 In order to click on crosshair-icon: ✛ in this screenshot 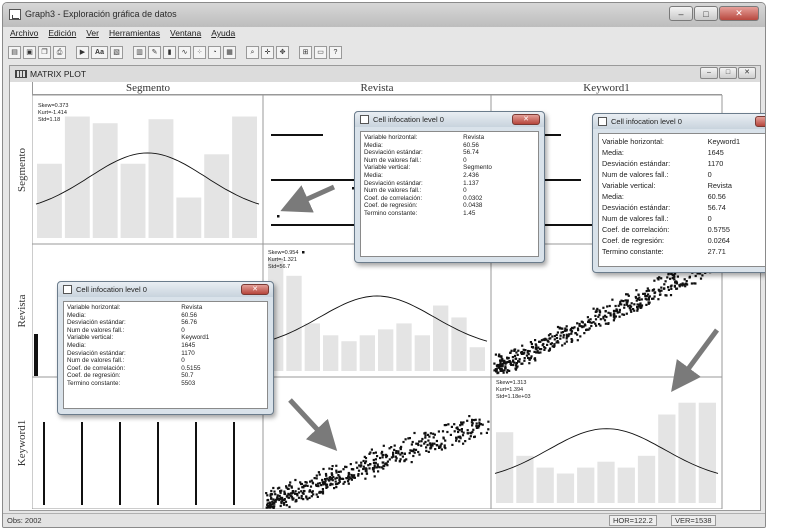, I will do `click(267, 52)`.